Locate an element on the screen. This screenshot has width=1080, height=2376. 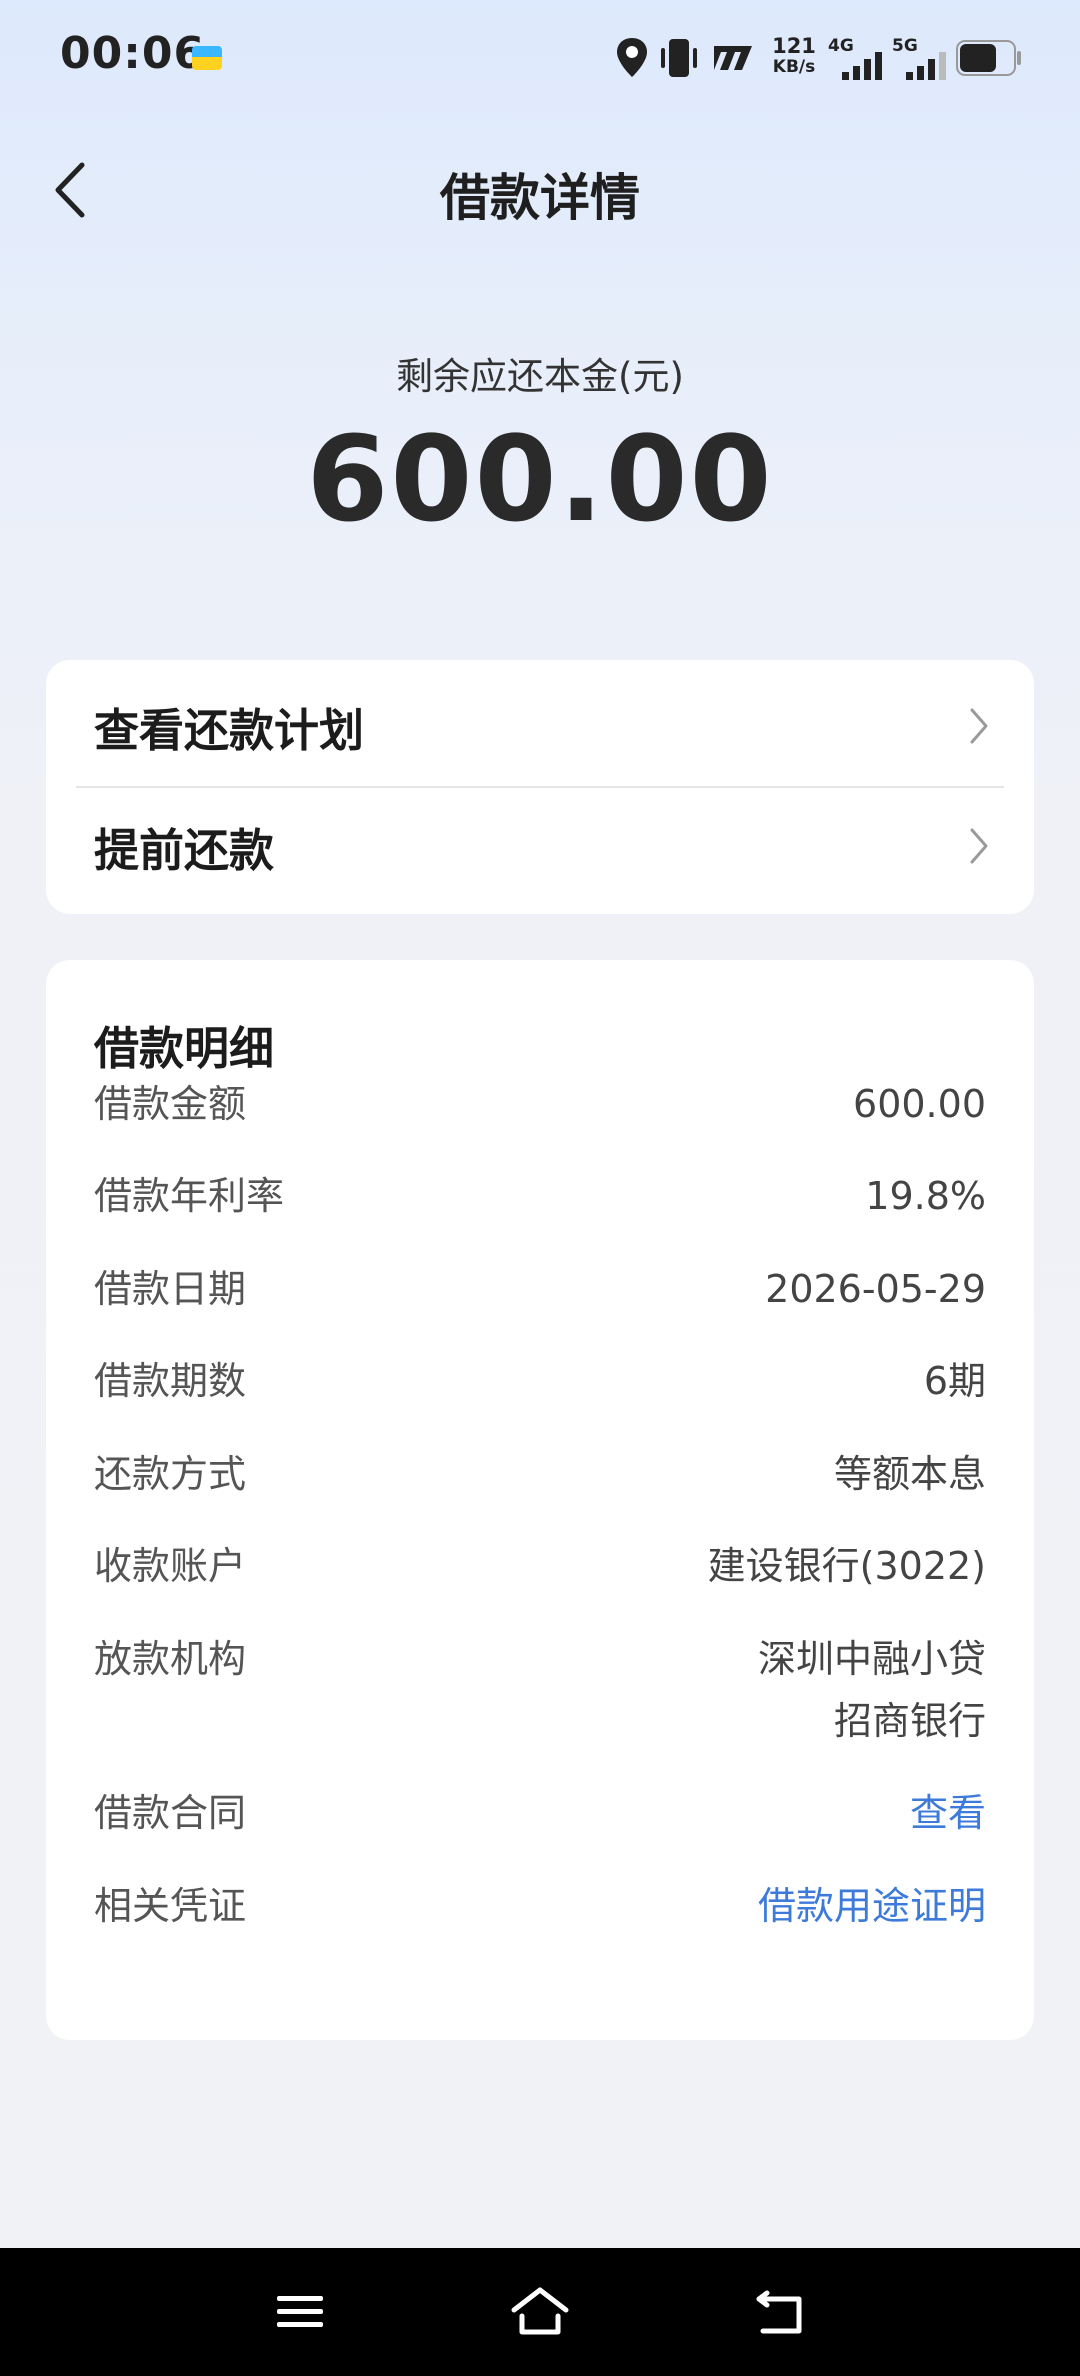
detail-row-annual-rate: 借款年利率 19.8% is located at coordinates (540, 1196).